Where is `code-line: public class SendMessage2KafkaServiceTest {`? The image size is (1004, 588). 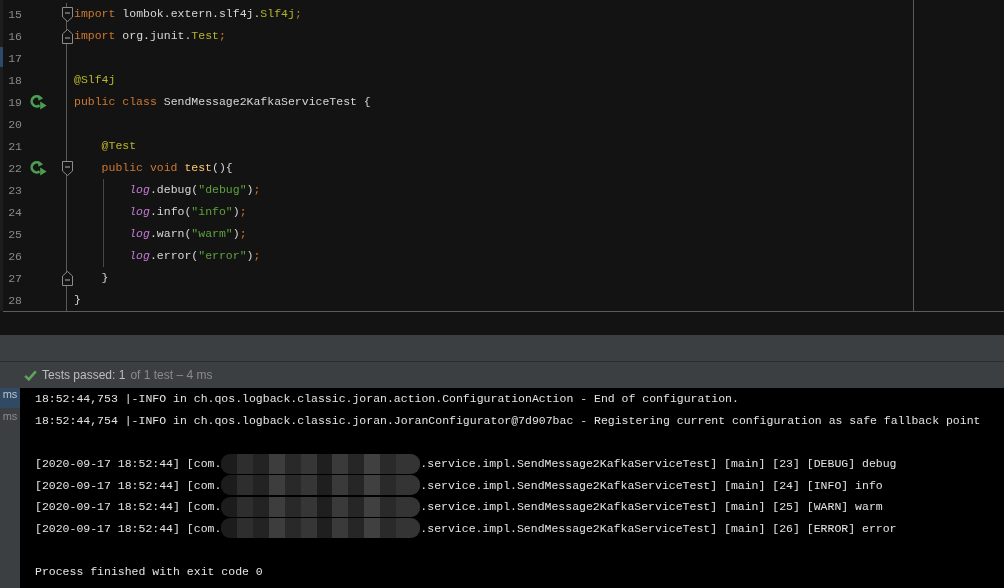
code-line: public class SendMessage2KafkaServiceTest { is located at coordinates (222, 102).